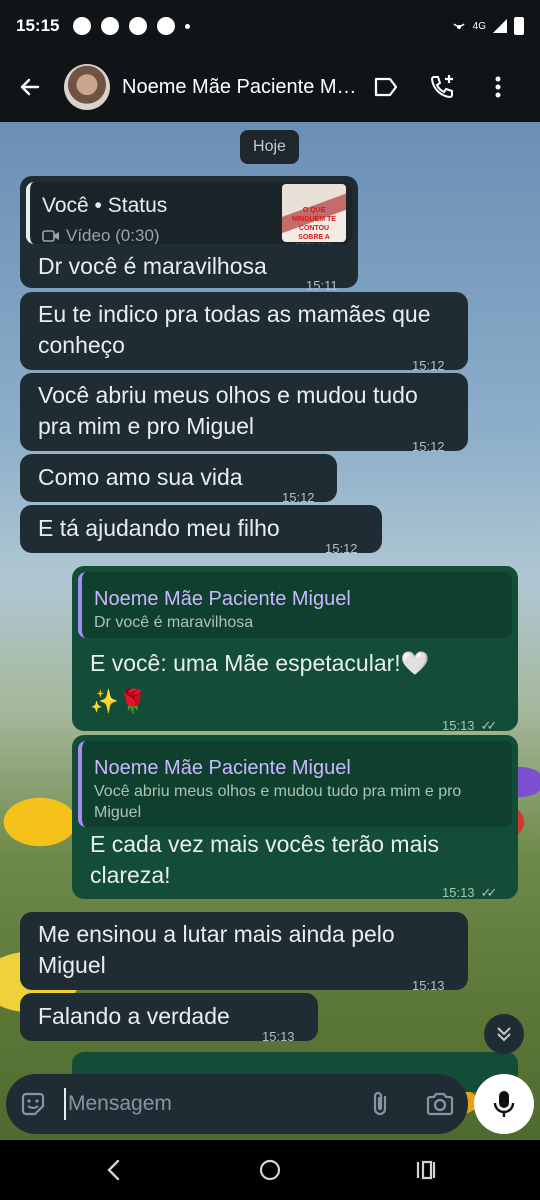  I want to click on more-vert-icon, so click(498, 87).